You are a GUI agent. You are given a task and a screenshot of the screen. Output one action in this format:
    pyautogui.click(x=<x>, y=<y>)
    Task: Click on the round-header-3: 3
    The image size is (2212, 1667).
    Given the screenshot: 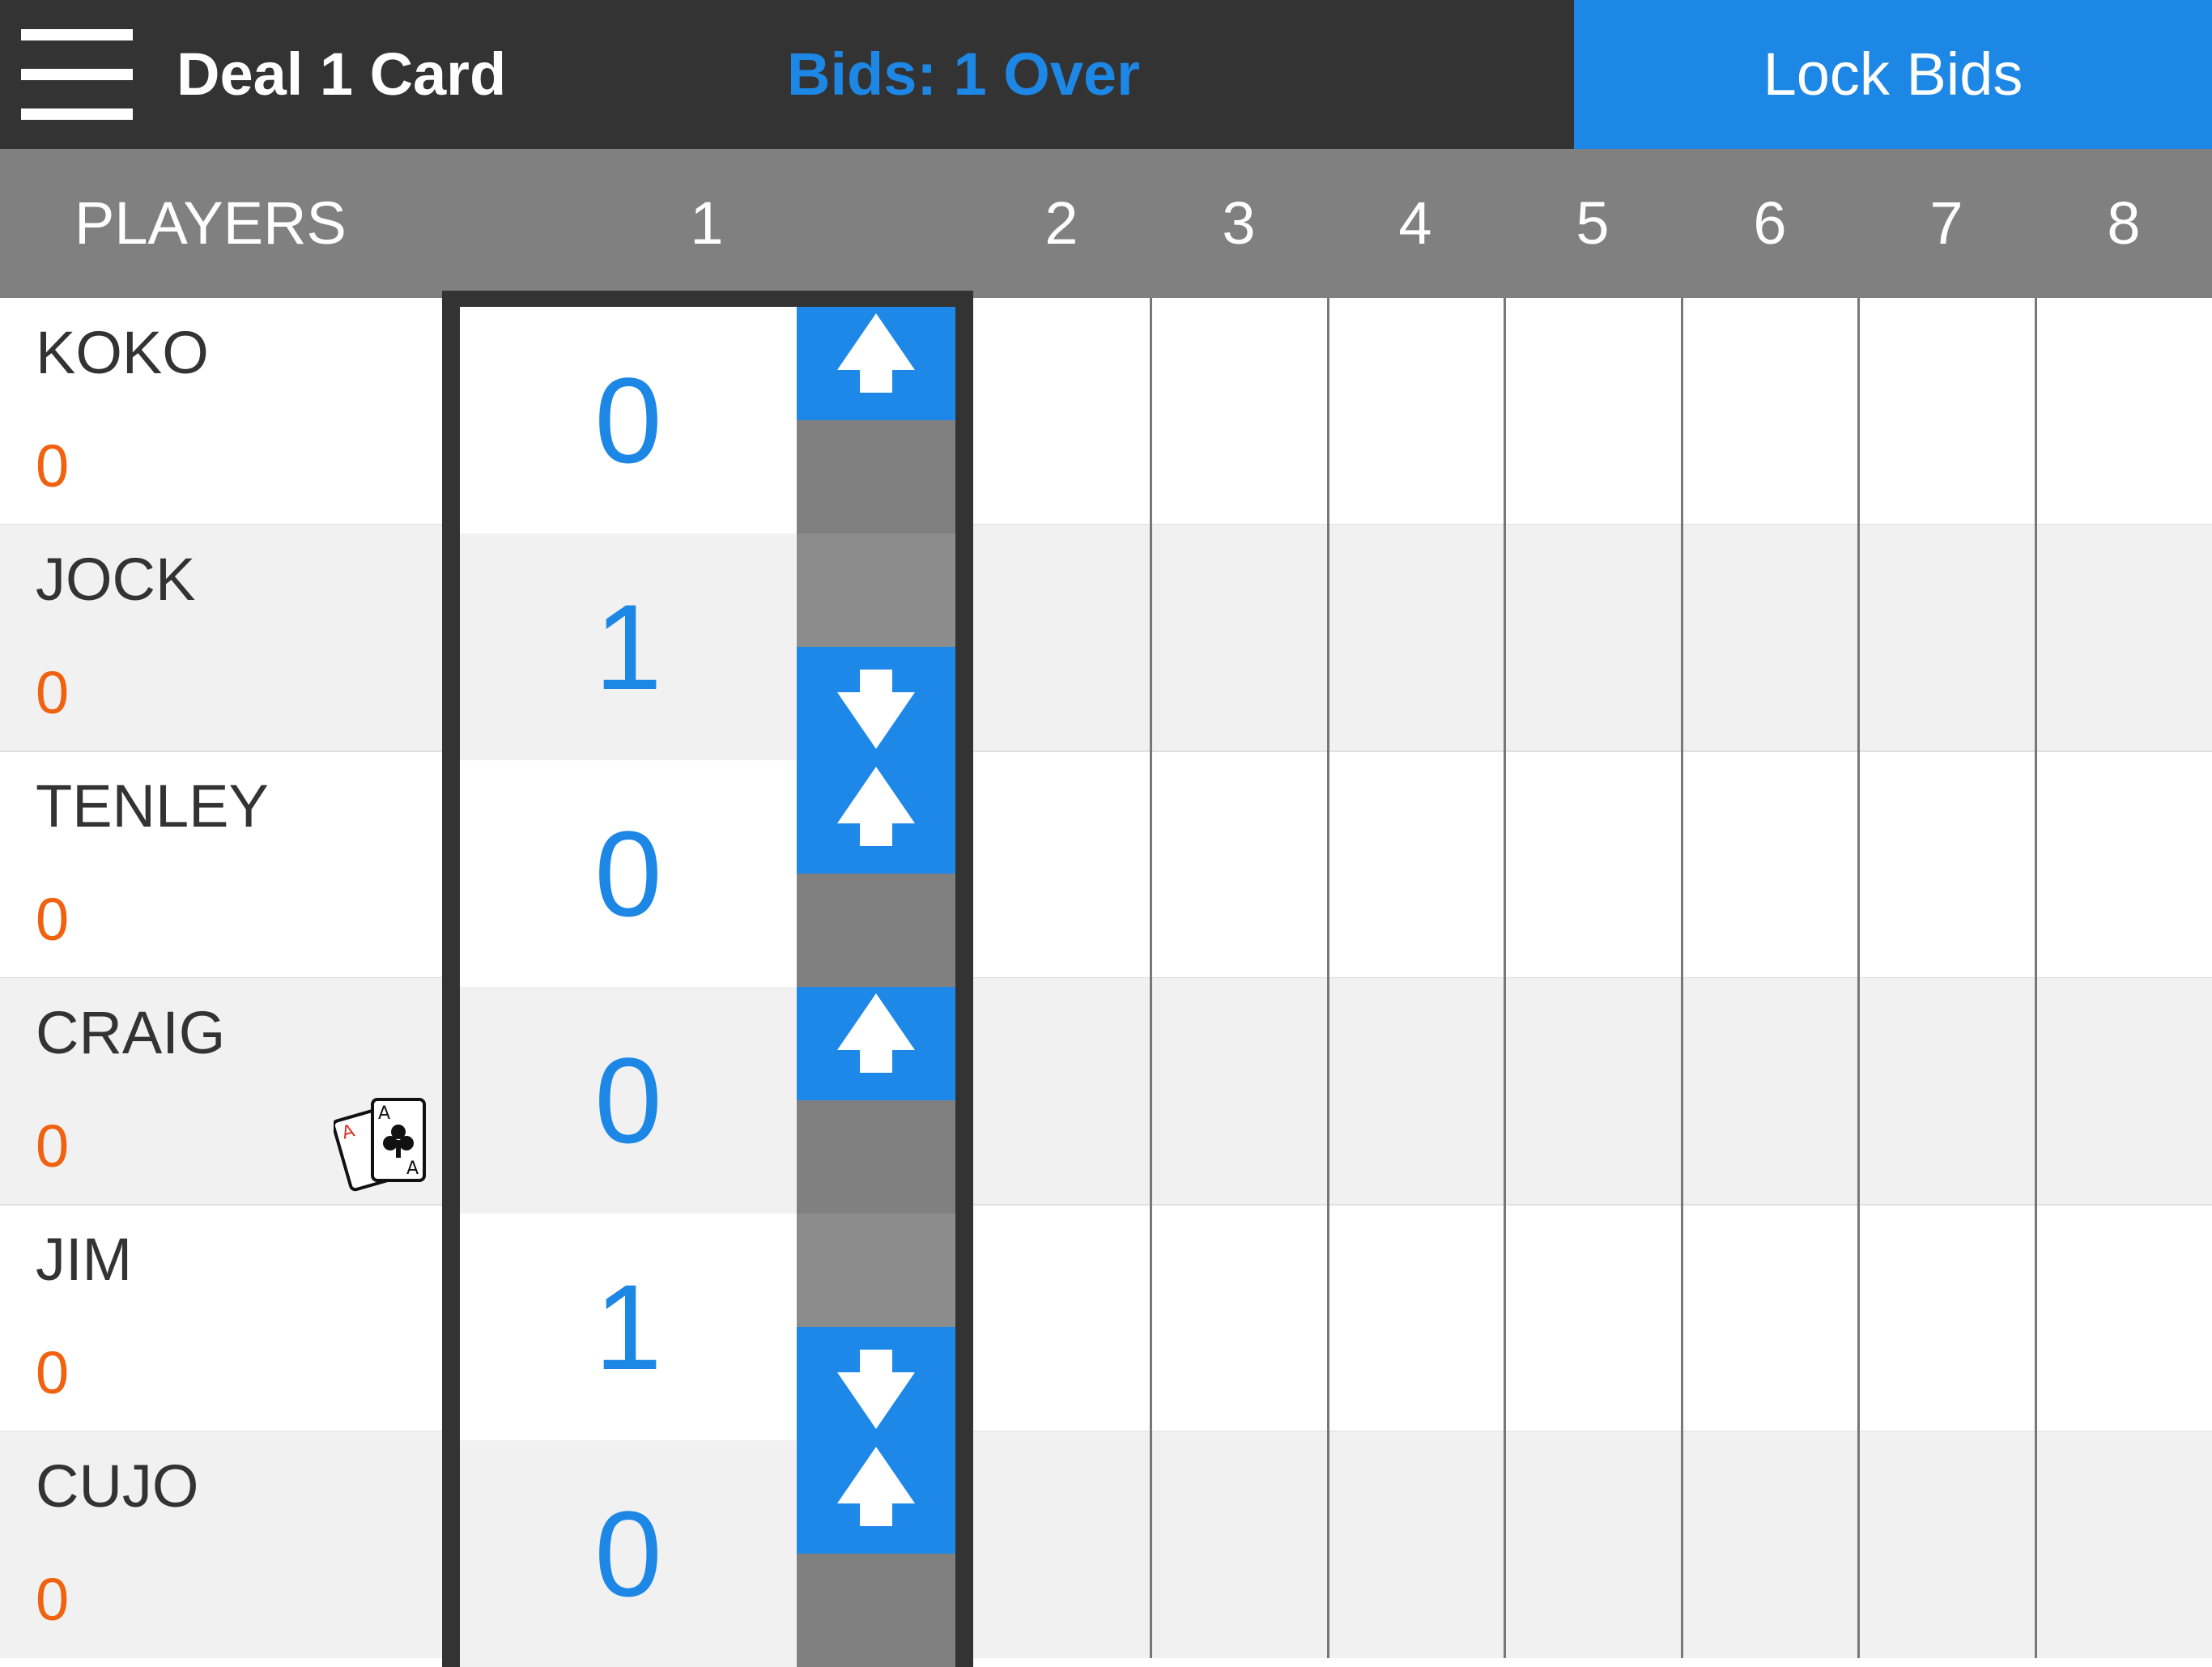 What is the action you would take?
    pyautogui.click(x=1239, y=223)
    